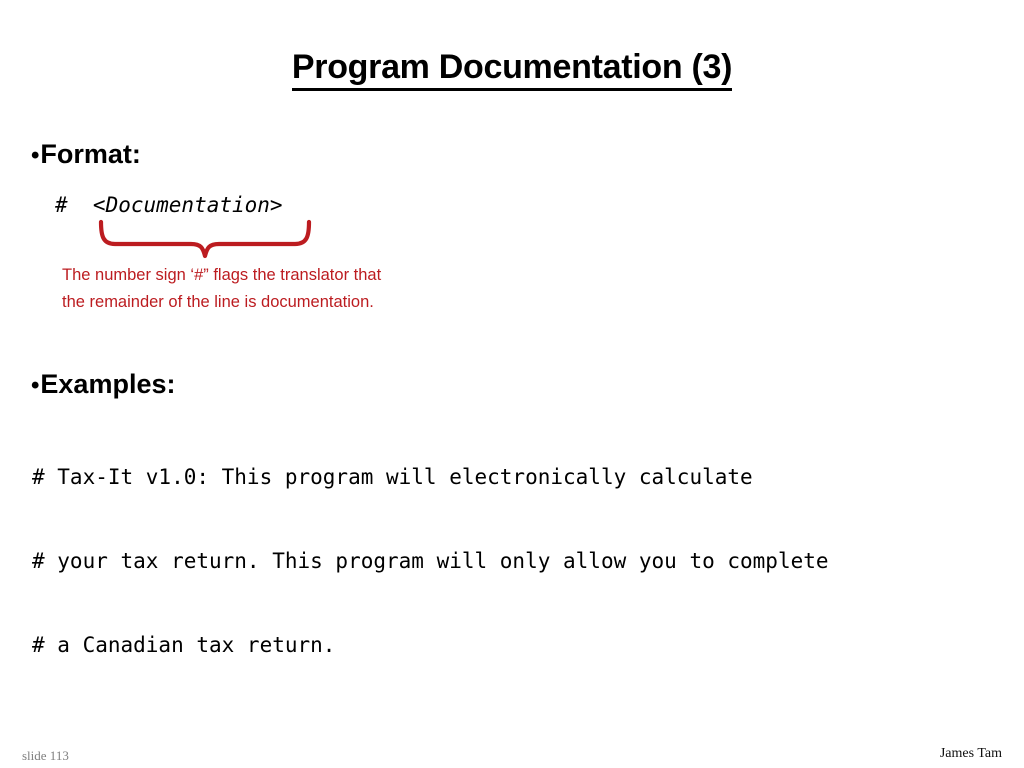 The image size is (1024, 768). Describe the element at coordinates (86, 154) in the screenshot. I see `bullet-item-format: • Format:` at that location.